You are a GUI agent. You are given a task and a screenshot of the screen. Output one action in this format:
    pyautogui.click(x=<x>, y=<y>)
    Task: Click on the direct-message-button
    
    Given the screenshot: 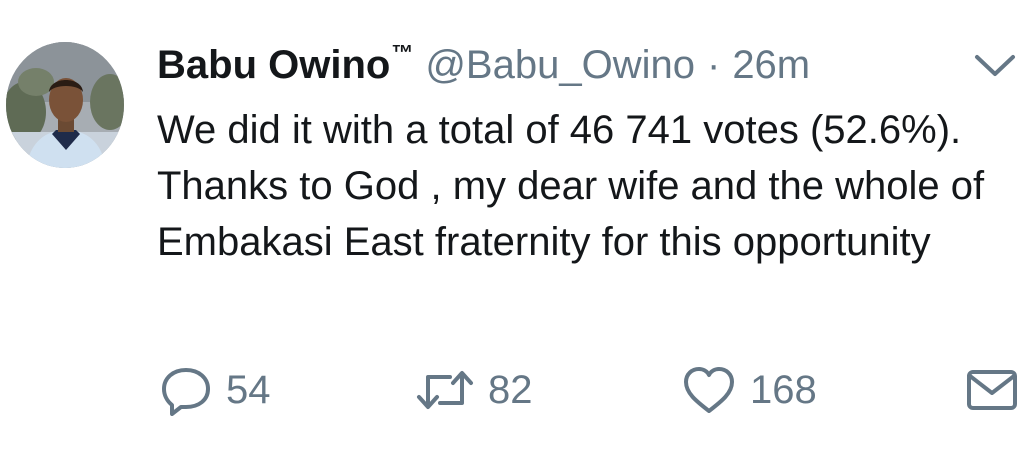 What is the action you would take?
    pyautogui.click(x=992, y=390)
    